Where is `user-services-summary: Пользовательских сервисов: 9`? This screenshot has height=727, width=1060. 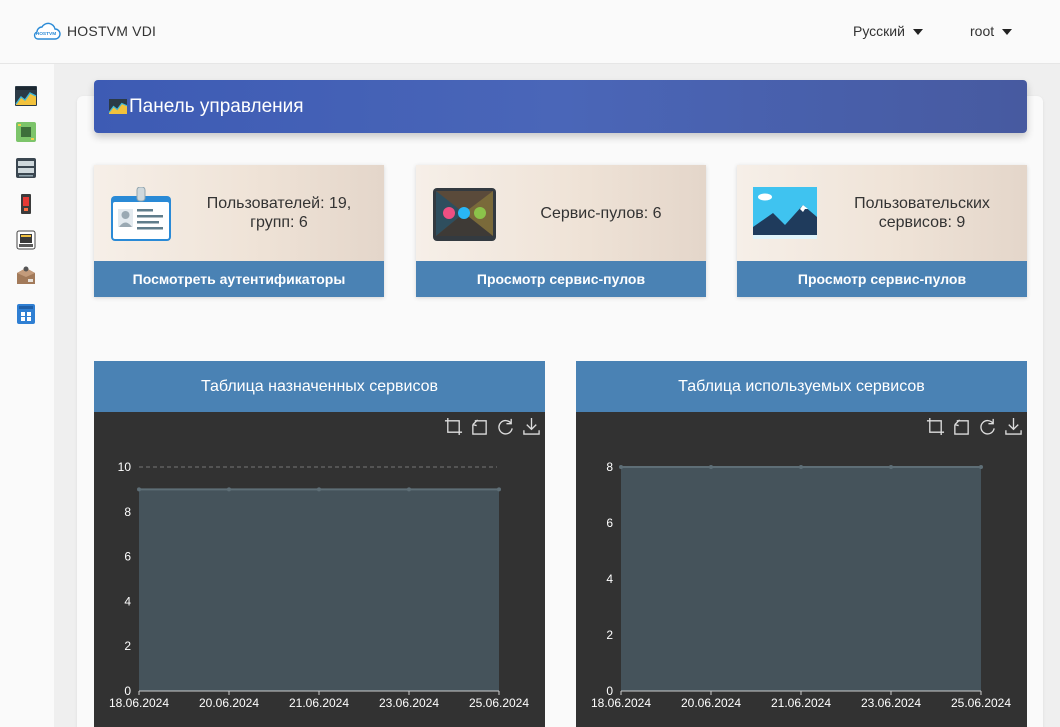 user-services-summary: Пользовательских сервисов: 9 is located at coordinates (922, 213).